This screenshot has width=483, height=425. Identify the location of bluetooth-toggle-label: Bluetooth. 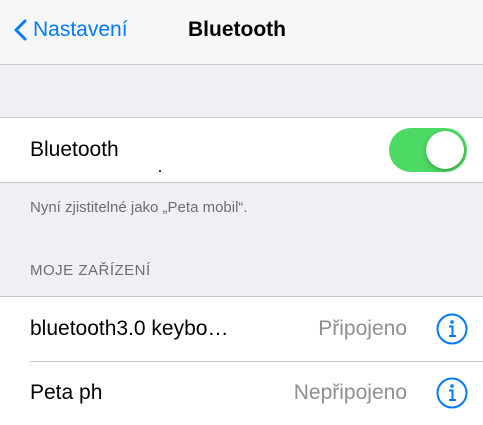
(74, 149).